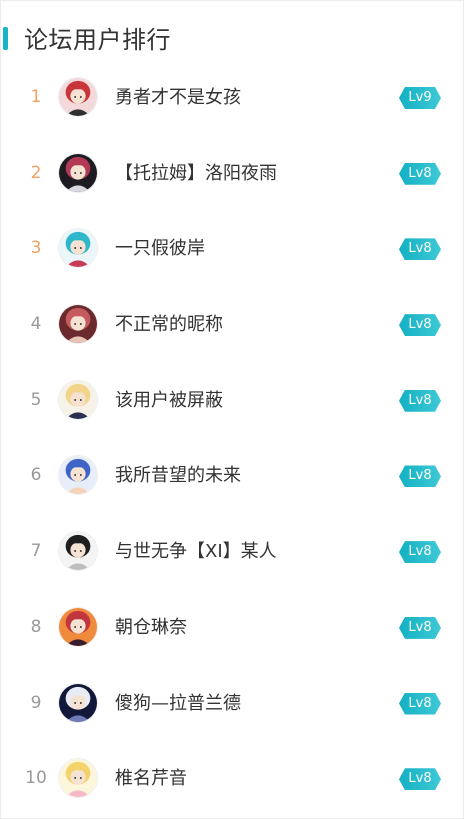  Describe the element at coordinates (178, 476) in the screenshot. I see `username-link: 我所昔望的未来` at that location.